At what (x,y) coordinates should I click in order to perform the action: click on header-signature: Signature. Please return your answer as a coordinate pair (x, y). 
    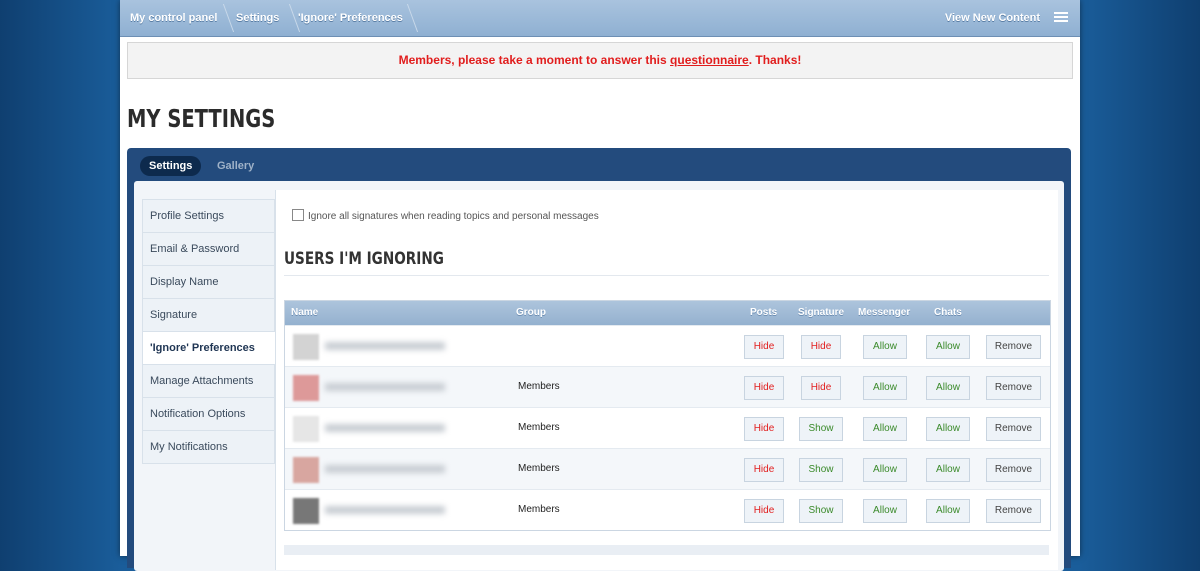
    Looking at the image, I should click on (821, 312).